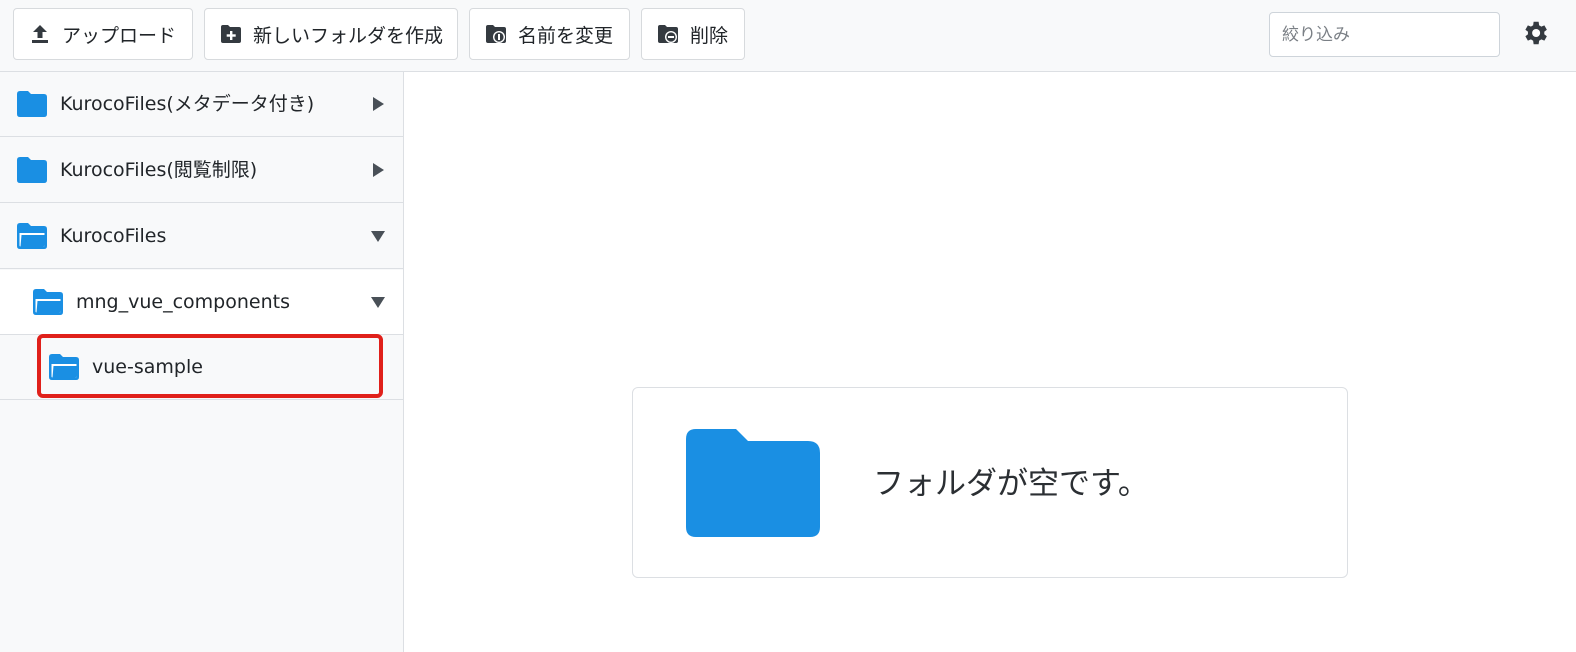 Image resolution: width=1576 pixels, height=652 pixels. I want to click on tree-item-kurocofiles-metadata: KurocoFiles(メタデータ付き), so click(201, 104).